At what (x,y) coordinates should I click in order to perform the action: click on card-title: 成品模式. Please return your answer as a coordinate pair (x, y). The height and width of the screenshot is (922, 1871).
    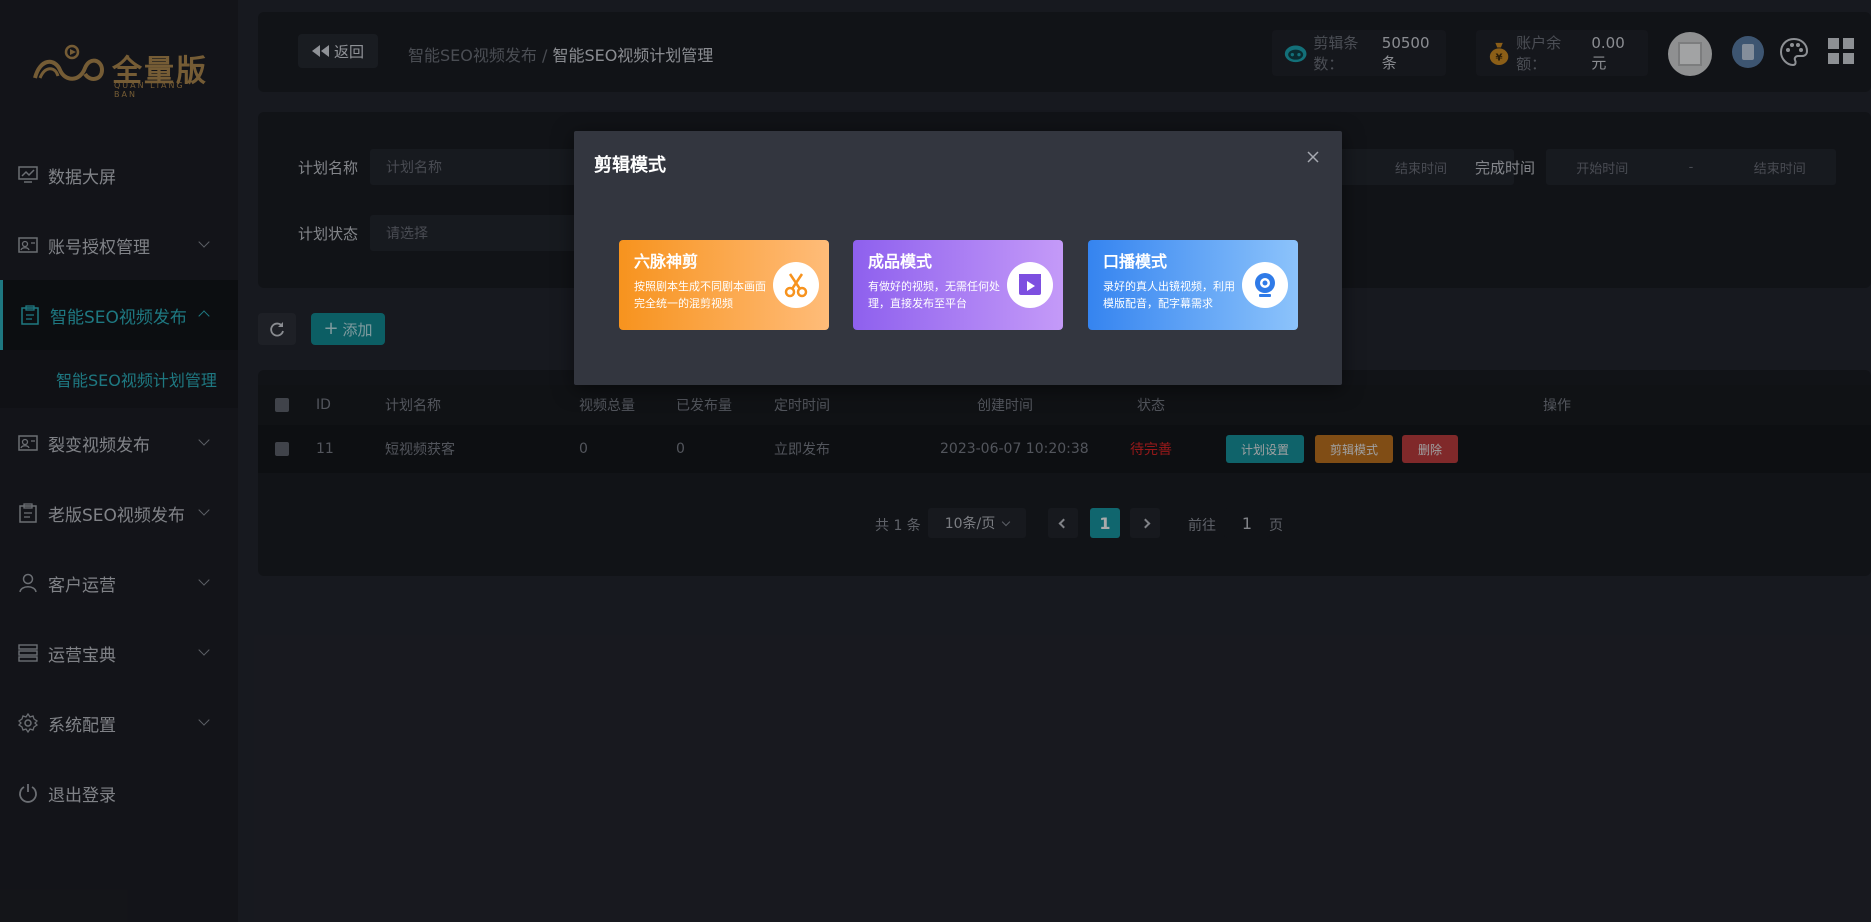
    Looking at the image, I should click on (900, 261).